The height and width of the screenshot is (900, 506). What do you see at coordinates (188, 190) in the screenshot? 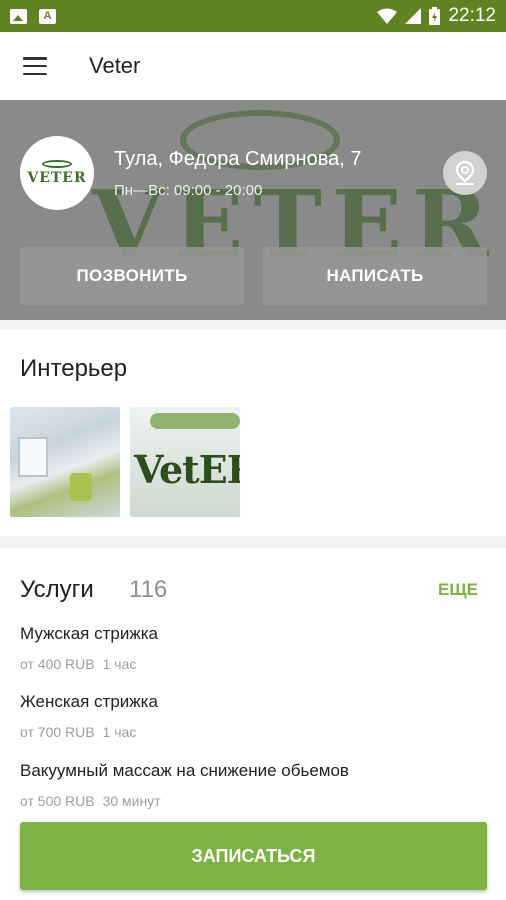
I see `salon-hours: Пн—Вс: 09:00 - 20:00` at bounding box center [188, 190].